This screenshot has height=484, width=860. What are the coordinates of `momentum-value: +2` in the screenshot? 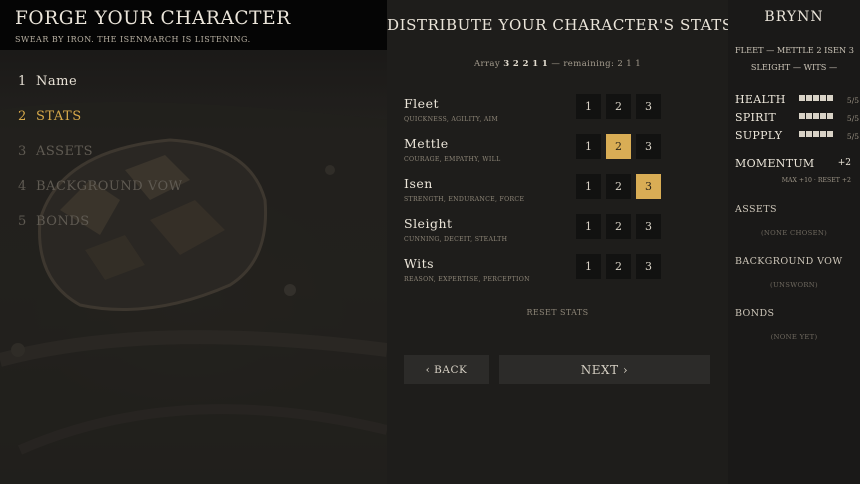 It's located at (844, 163).